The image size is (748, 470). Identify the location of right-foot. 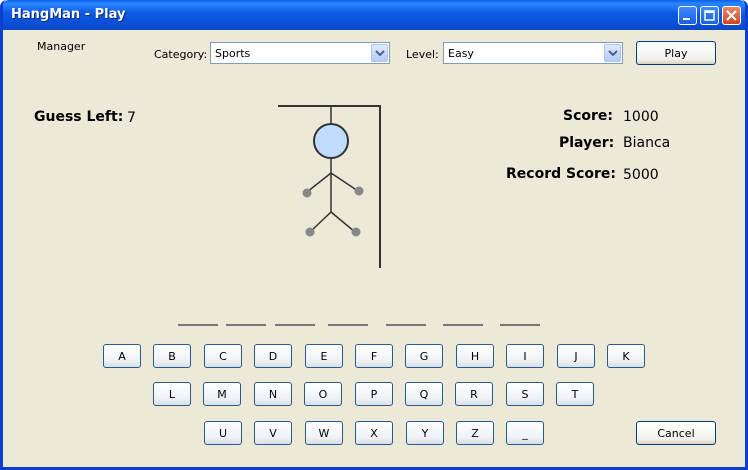
(356, 232).